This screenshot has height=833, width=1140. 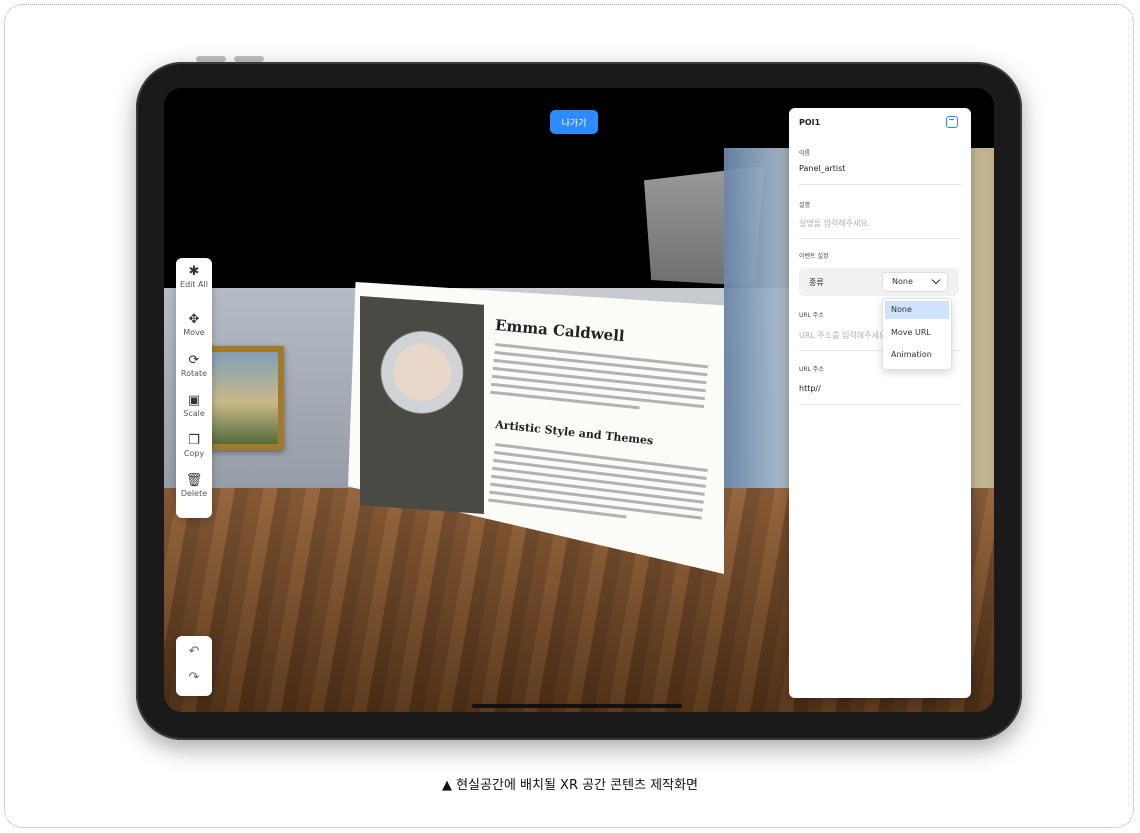 I want to click on delete-button: 🗑 Delete, so click(x=194, y=493).